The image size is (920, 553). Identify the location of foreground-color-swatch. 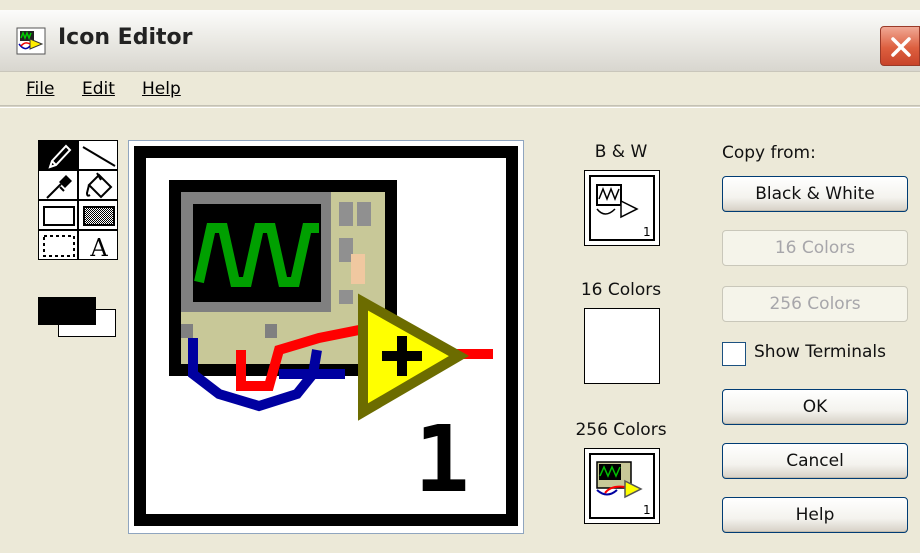
(67, 311).